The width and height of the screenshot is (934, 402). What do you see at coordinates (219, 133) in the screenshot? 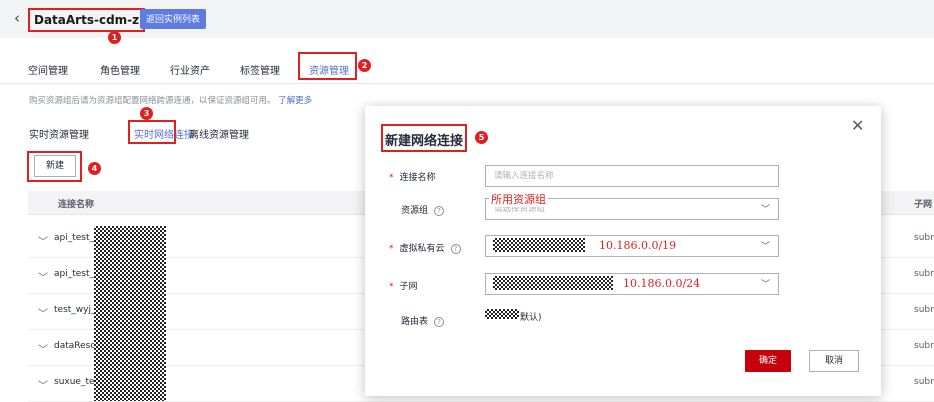
I see `subtab-offline-resources: 离线资源管理` at bounding box center [219, 133].